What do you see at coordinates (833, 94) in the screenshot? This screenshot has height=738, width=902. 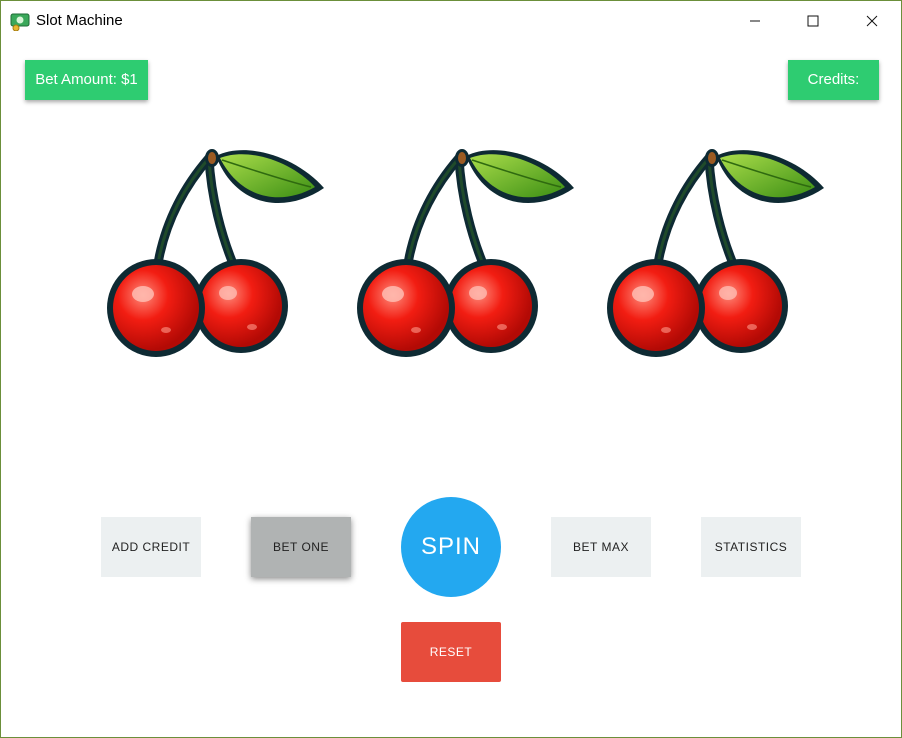 I see `credits-badge: Credits: $9` at bounding box center [833, 94].